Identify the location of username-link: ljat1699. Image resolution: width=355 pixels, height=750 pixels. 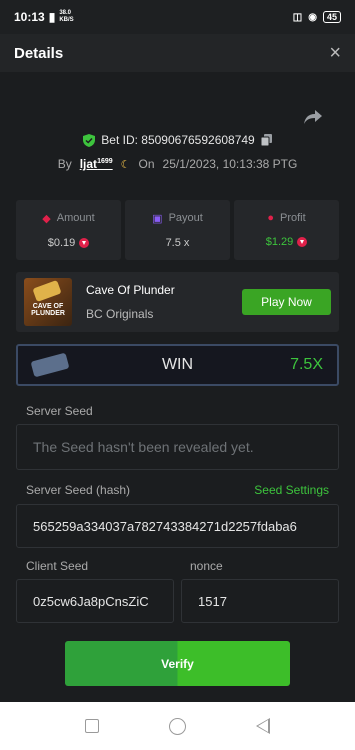
(96, 164).